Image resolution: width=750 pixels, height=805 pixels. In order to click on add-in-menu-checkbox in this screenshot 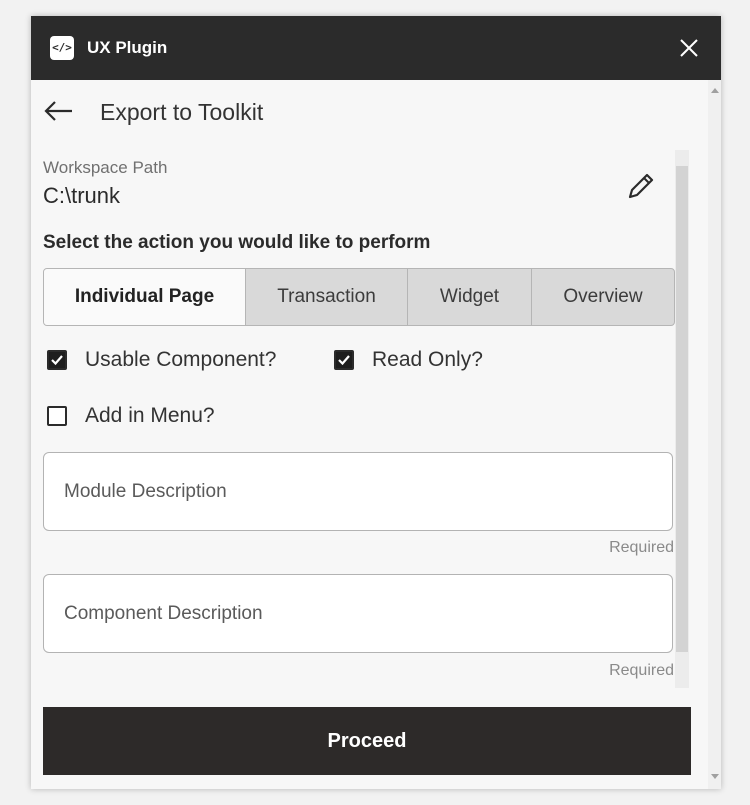, I will do `click(57, 416)`.